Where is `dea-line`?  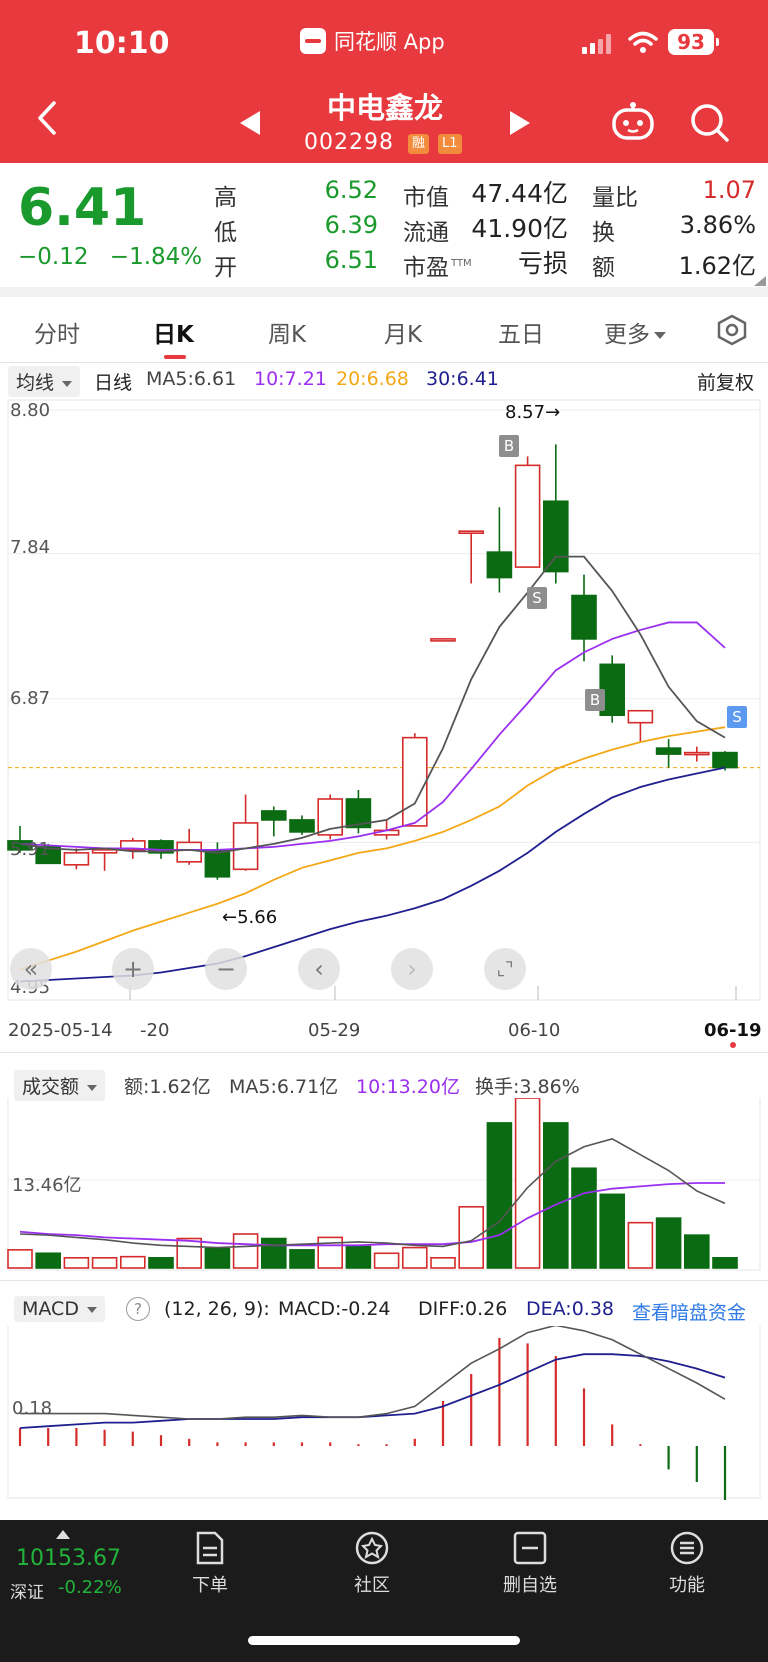 dea-line is located at coordinates (372, 1391).